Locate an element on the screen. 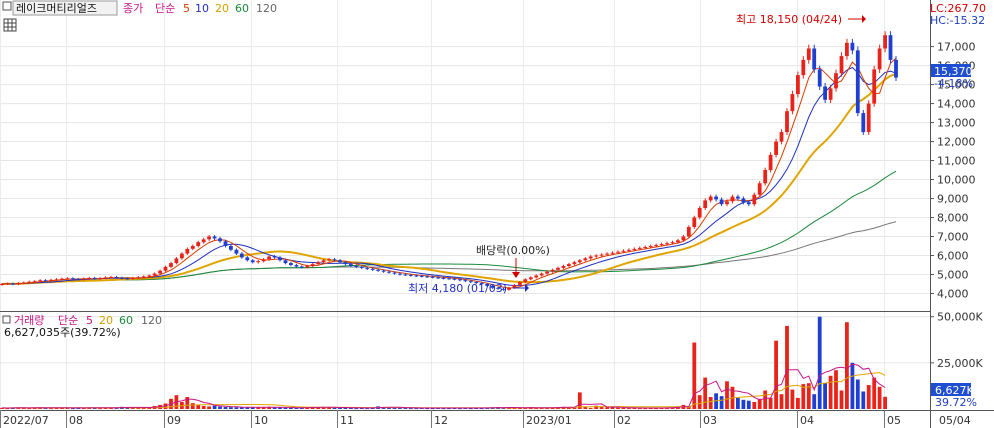  date-tick-label: 03 is located at coordinates (710, 420).